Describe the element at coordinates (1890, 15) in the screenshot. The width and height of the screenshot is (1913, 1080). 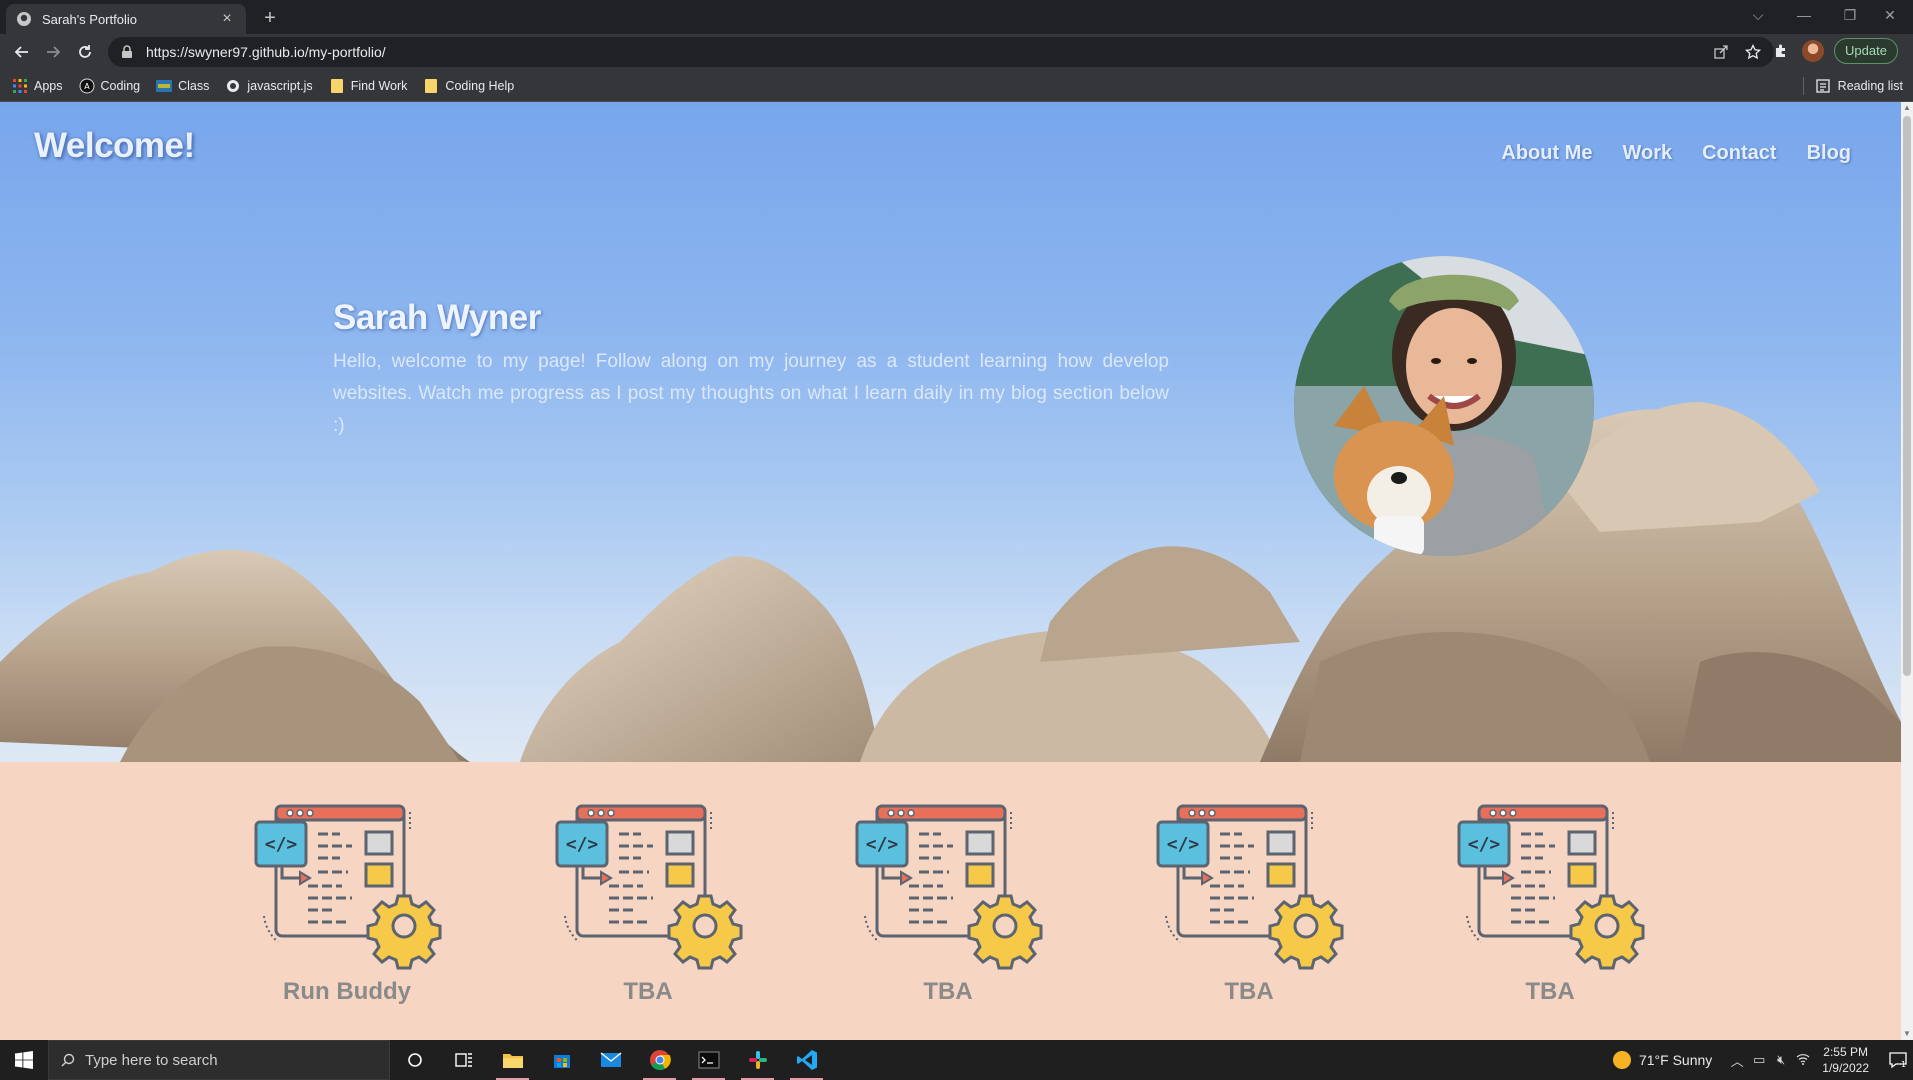
I see `close-window-icon: ✕` at that location.